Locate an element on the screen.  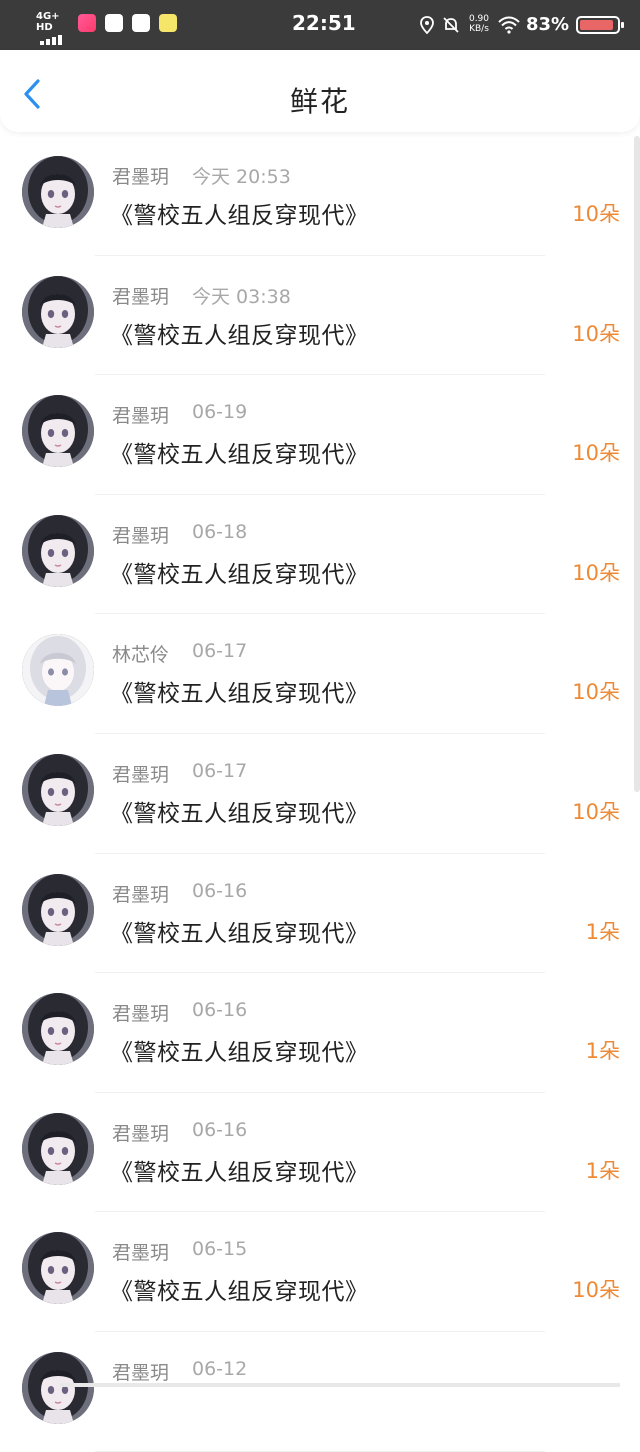
sent-date: 06-12 is located at coordinates (220, 1368).